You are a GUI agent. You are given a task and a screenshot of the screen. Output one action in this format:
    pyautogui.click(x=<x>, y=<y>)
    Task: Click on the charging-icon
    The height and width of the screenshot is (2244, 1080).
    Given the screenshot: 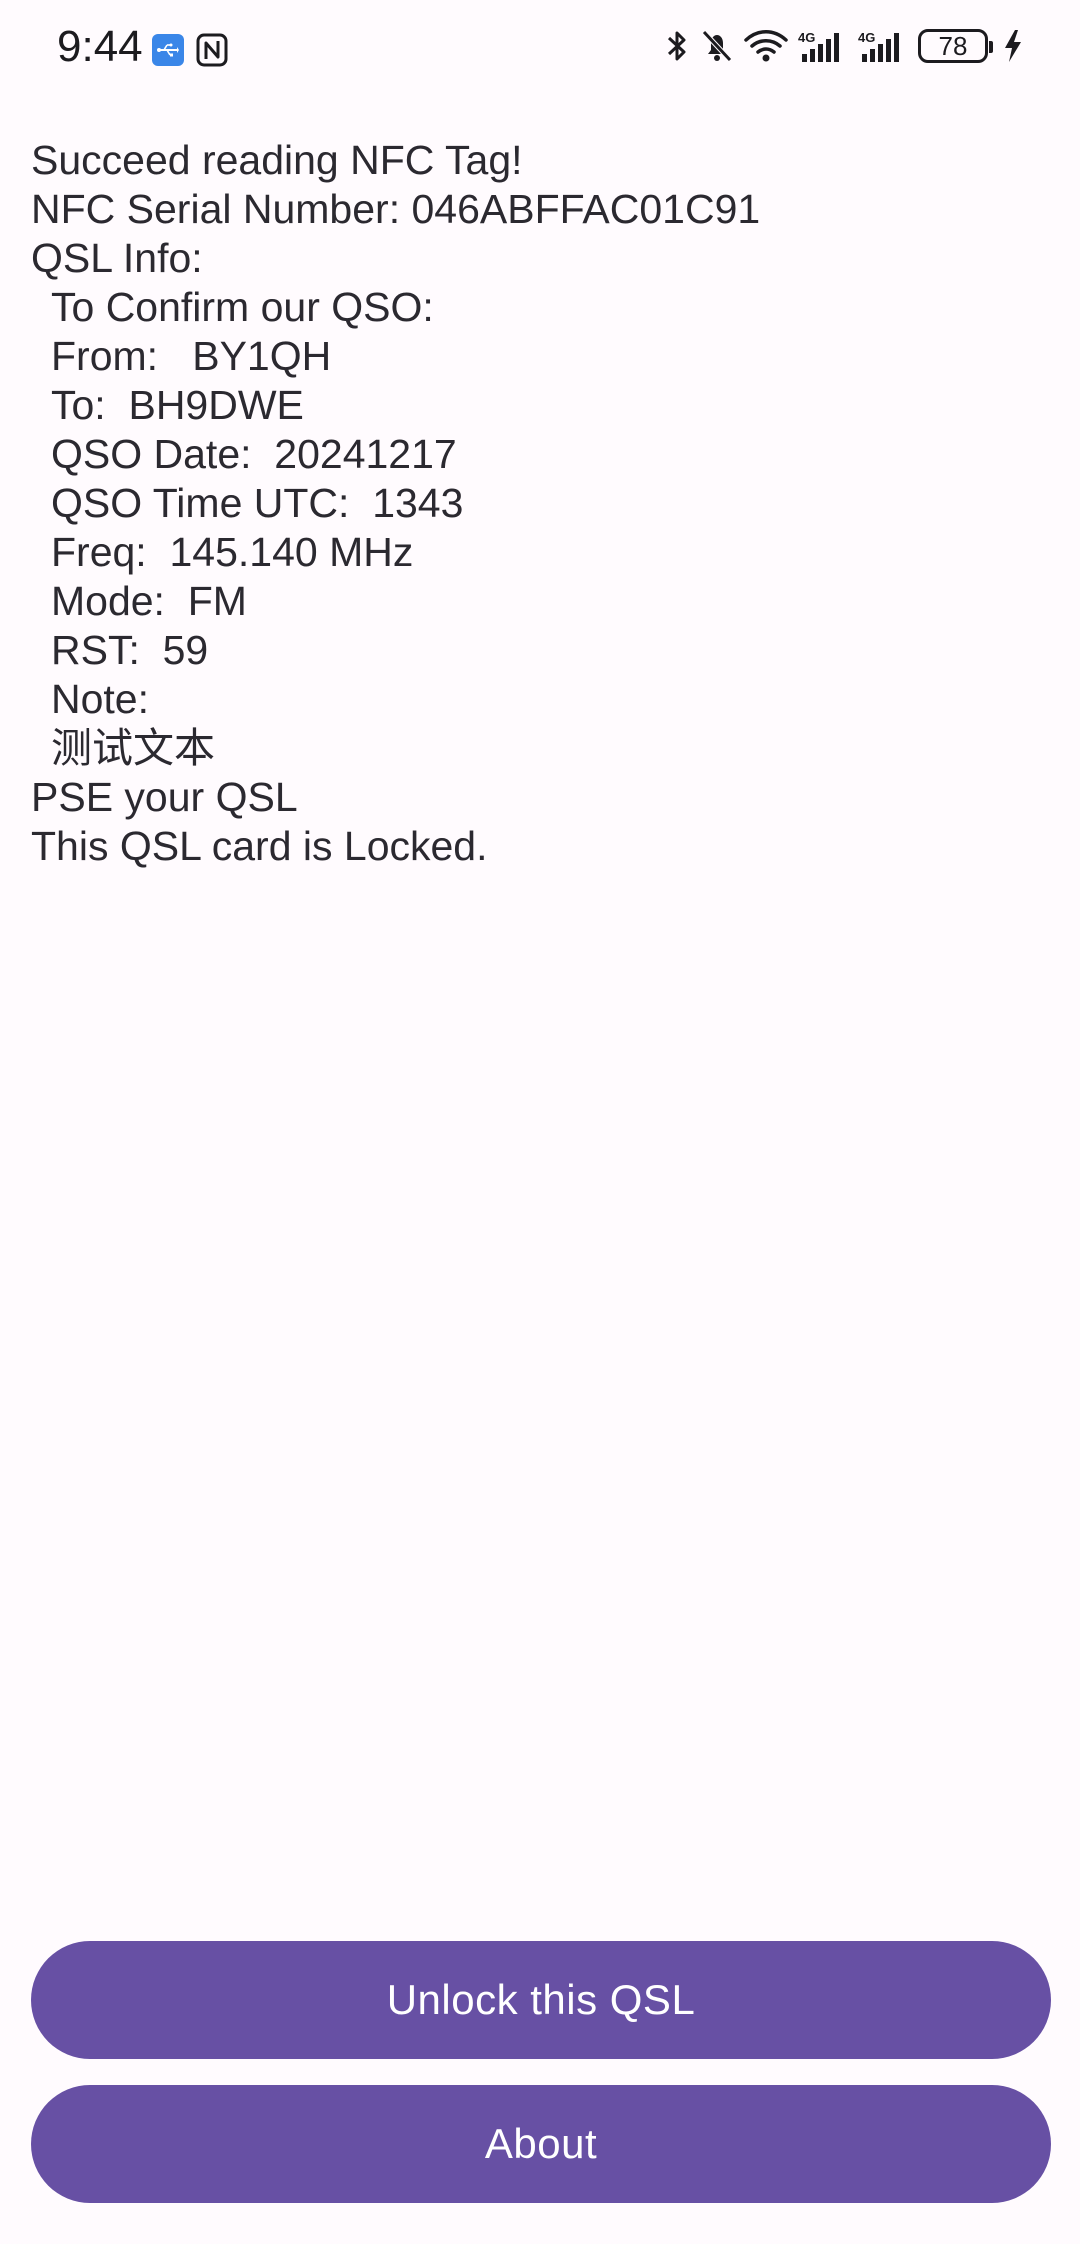 What is the action you would take?
    pyautogui.click(x=1013, y=46)
    